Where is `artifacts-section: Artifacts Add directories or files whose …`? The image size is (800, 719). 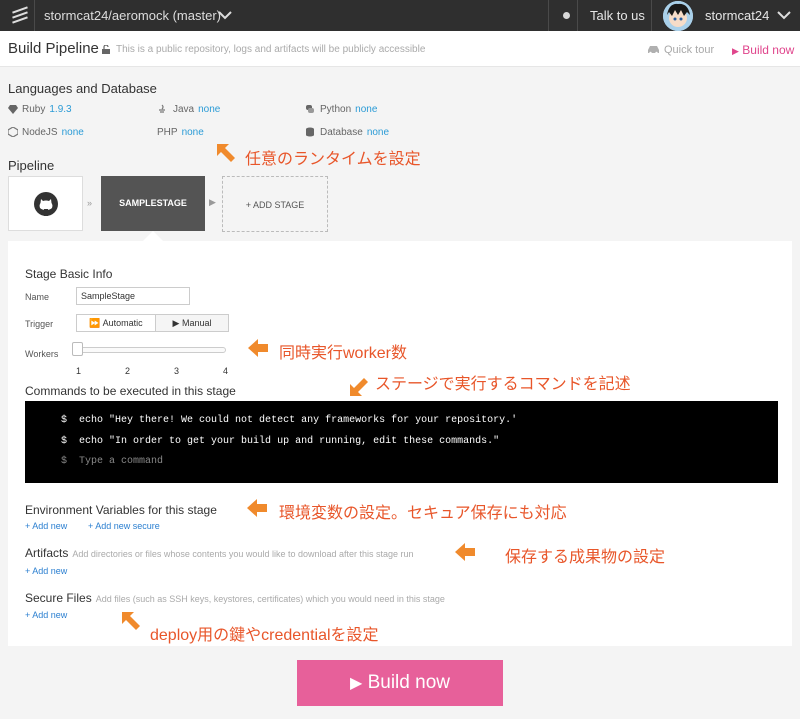
artifacts-section: Artifacts Add directories or files whose … is located at coordinates (219, 553).